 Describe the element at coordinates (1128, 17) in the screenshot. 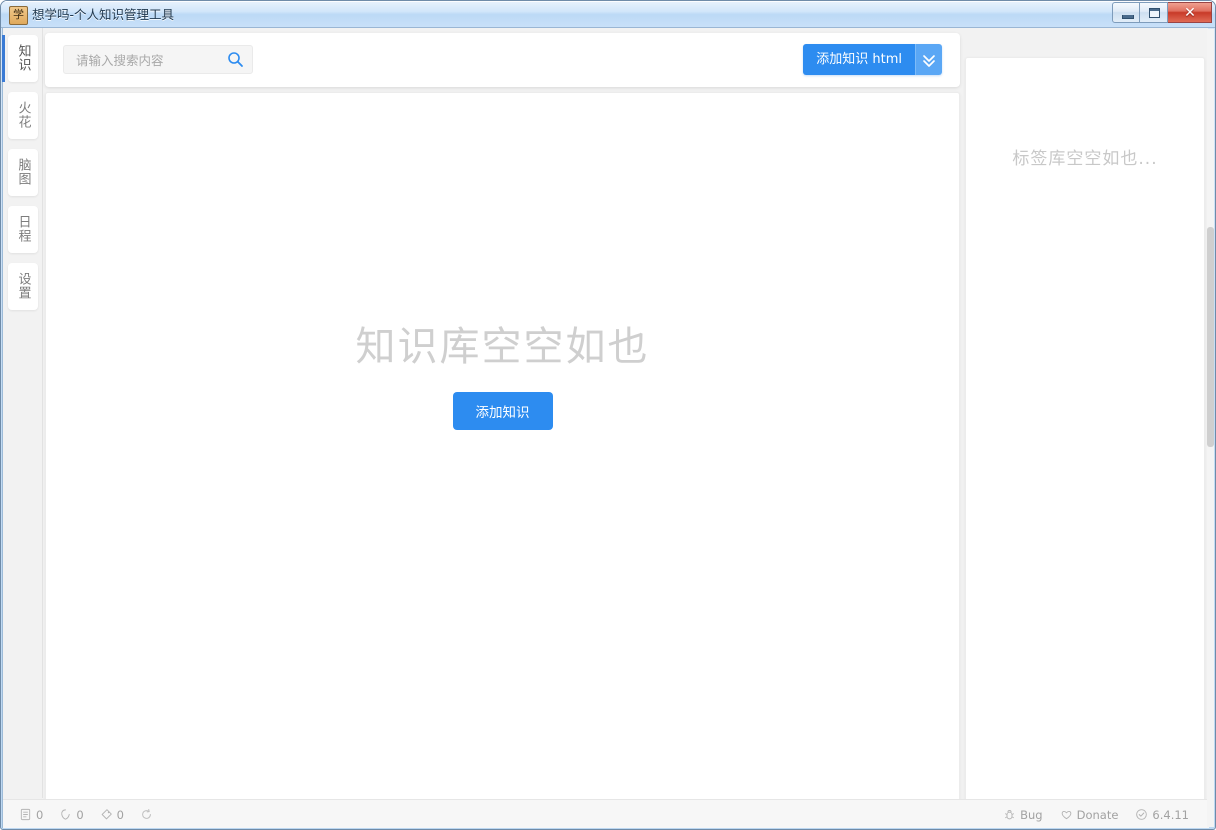

I see `minimize-icon` at that location.